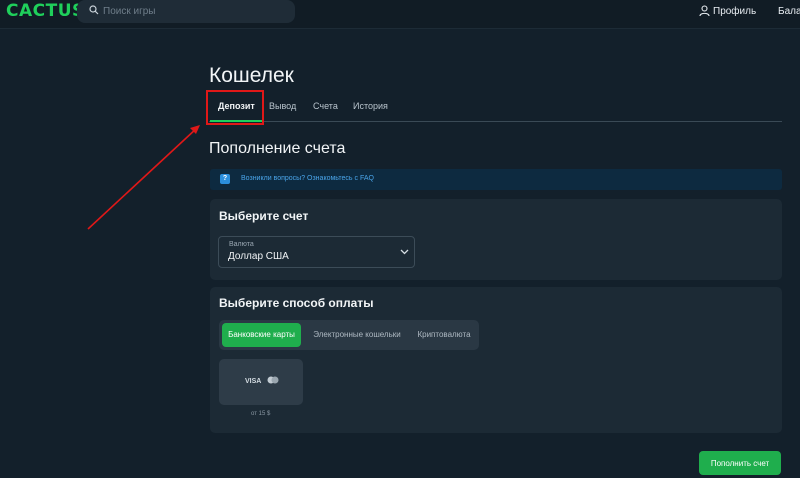 Image resolution: width=800 pixels, height=478 pixels. I want to click on search-box, so click(186, 11).